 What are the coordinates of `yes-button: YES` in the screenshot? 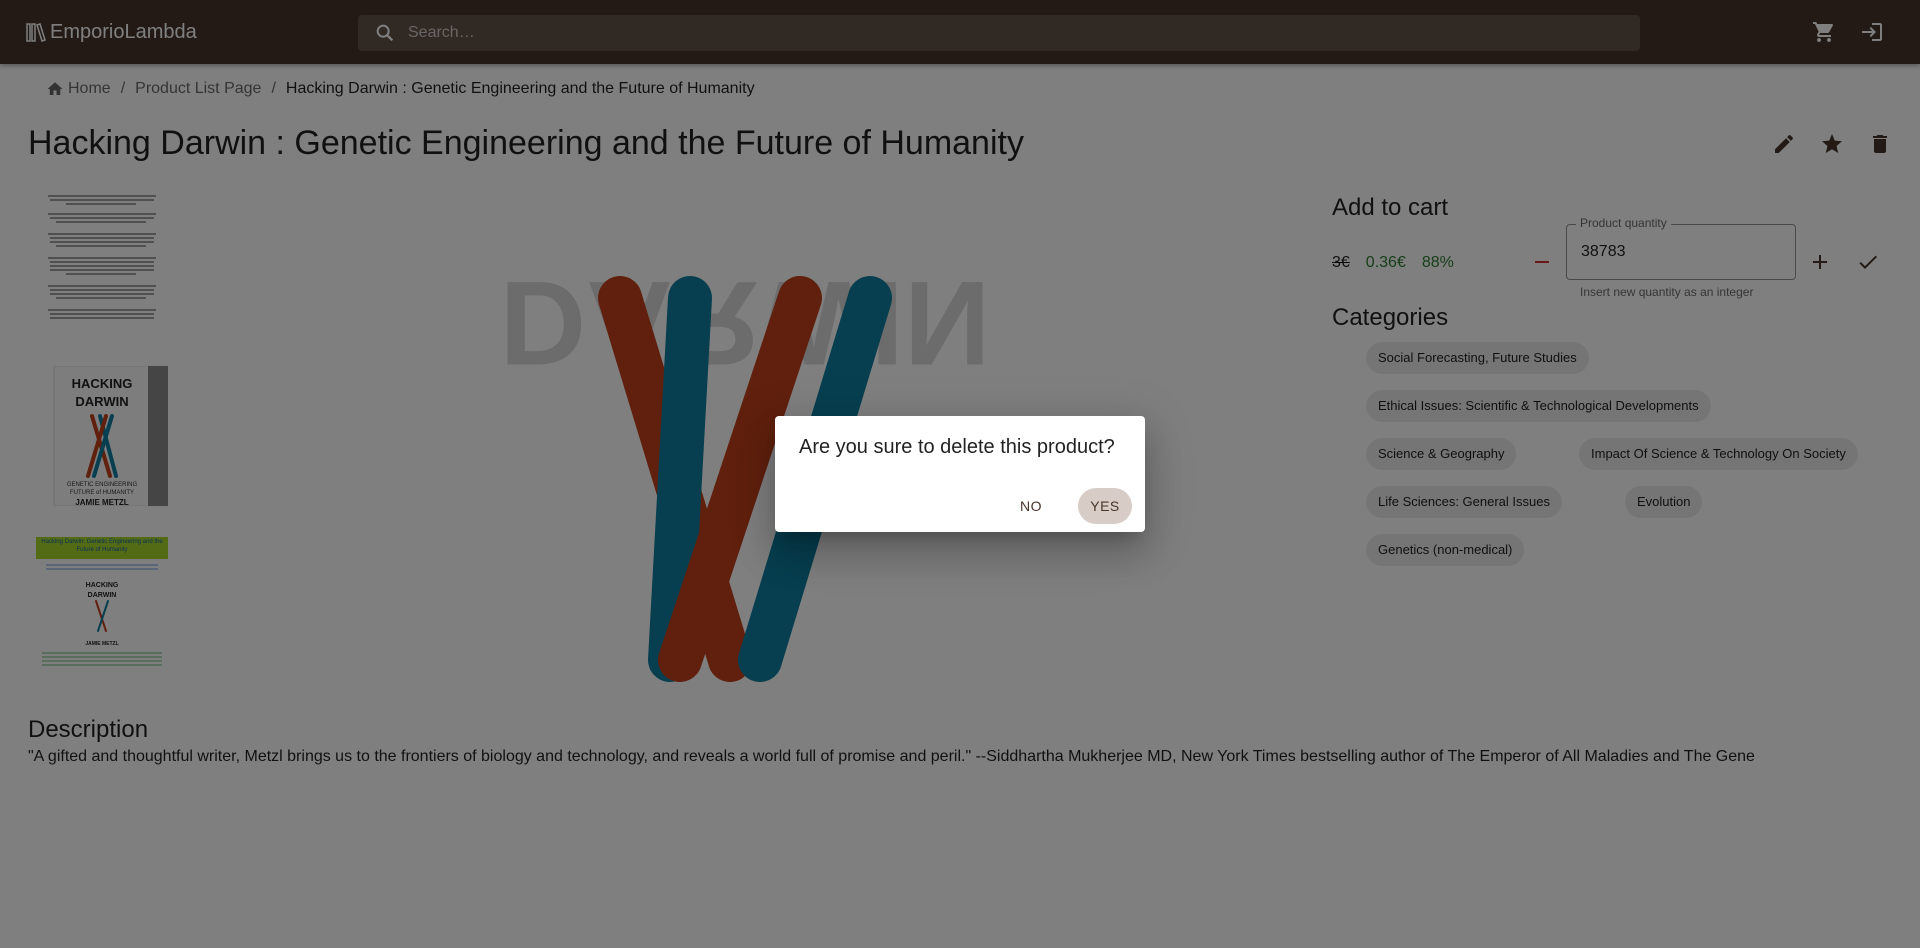 It's located at (1105, 506).